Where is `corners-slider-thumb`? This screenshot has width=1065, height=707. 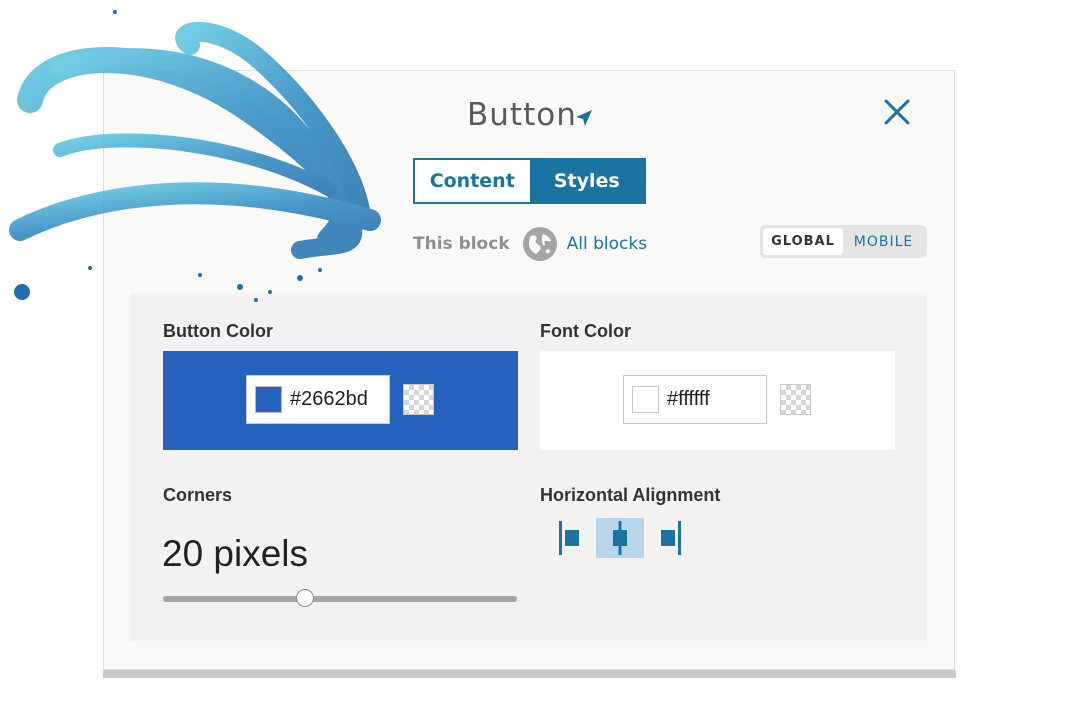 corners-slider-thumb is located at coordinates (304, 598).